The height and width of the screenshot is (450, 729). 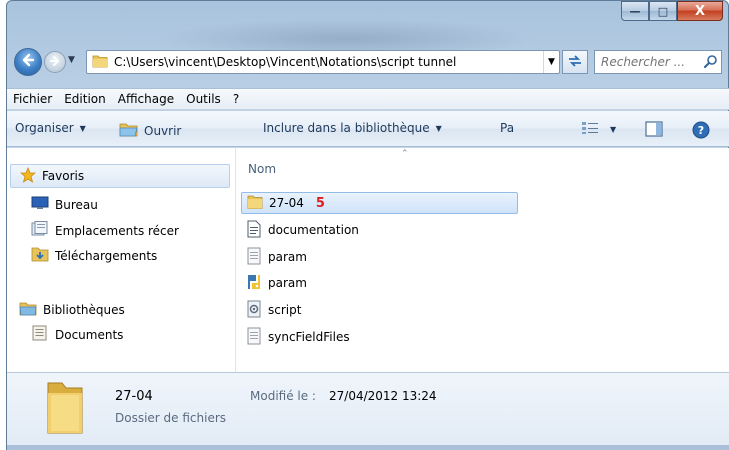 What do you see at coordinates (379, 337) in the screenshot?
I see `file-row-syncfieldfiles: syncFieldFiles` at bounding box center [379, 337].